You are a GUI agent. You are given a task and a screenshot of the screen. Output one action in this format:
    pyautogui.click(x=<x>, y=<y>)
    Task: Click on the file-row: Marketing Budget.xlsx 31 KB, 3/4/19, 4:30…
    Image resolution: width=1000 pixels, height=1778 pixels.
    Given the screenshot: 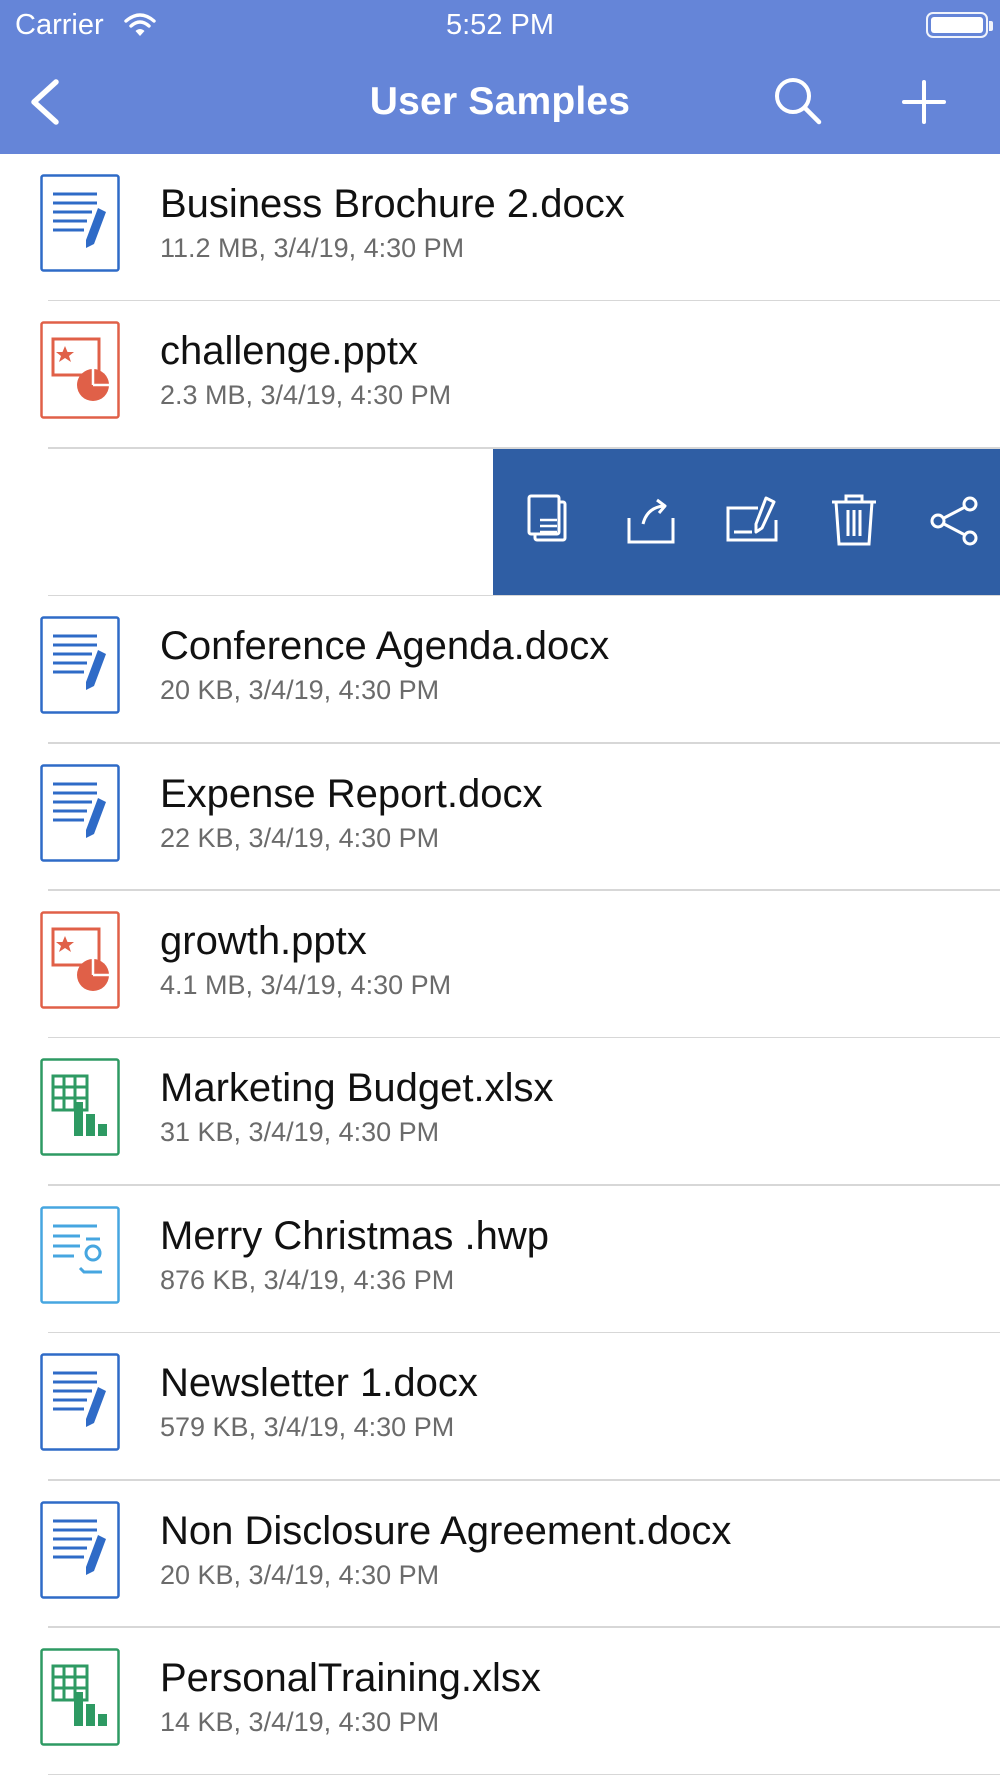 What is the action you would take?
    pyautogui.click(x=500, y=1112)
    